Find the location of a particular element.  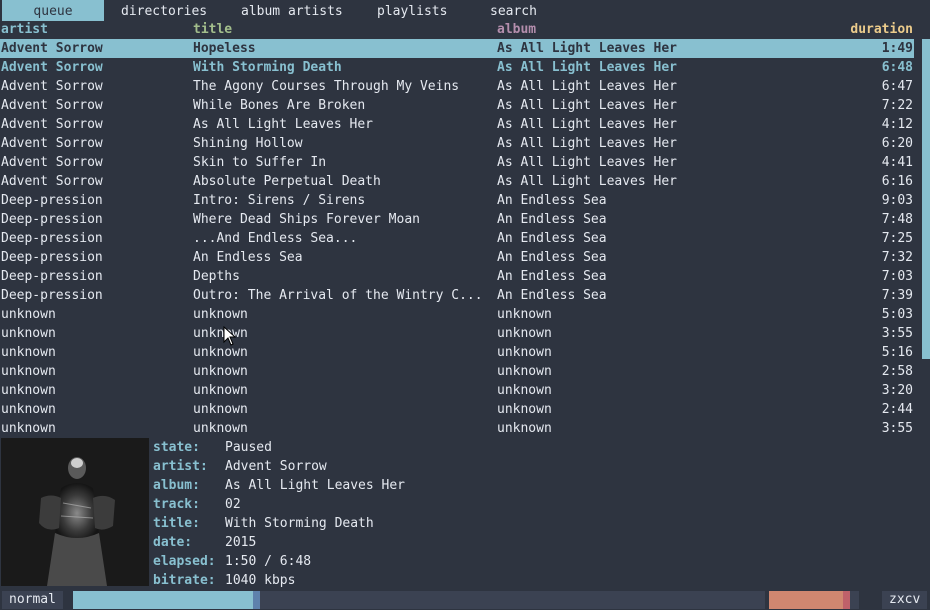

tab-directories: directories is located at coordinates (164, 10).